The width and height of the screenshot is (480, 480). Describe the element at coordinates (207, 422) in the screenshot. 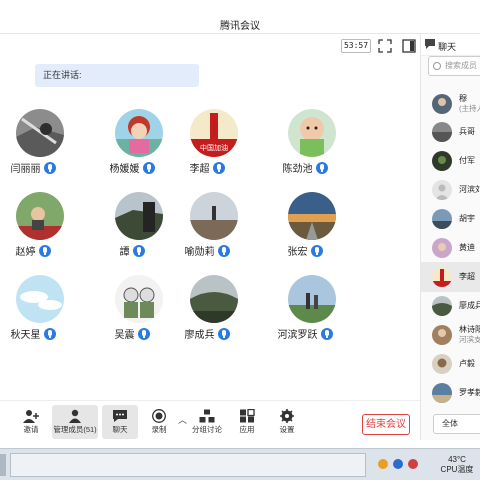

I see `breakout-button: 分组讨论` at that location.